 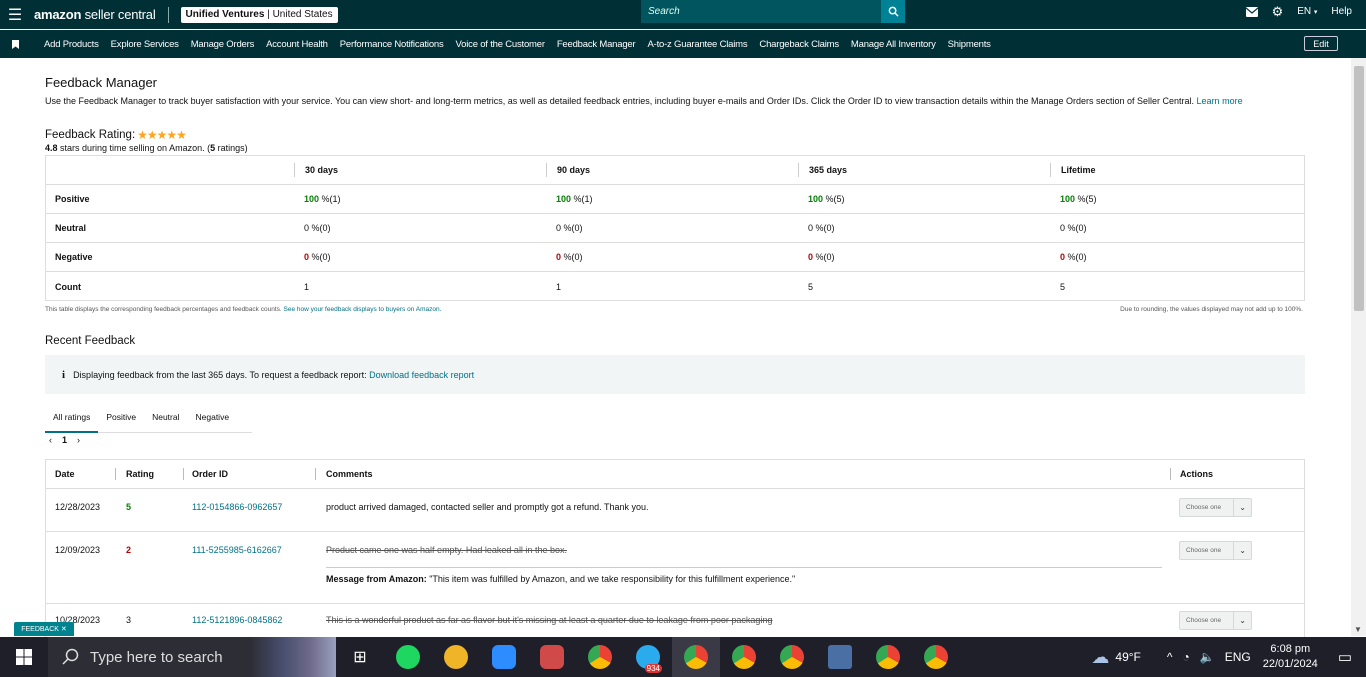 I want to click on search-bar, so click(x=773, y=11).